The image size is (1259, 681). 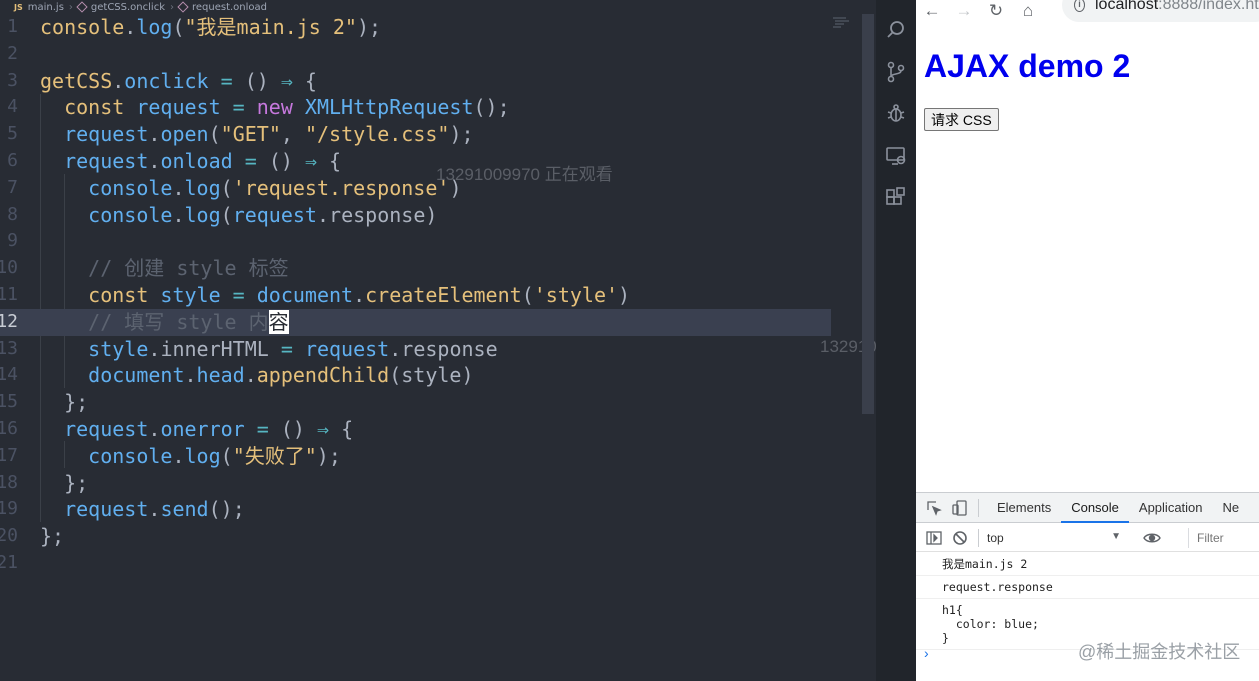 I want to click on code-line: 10 // 创建 style 标签, so click(x=144, y=268).